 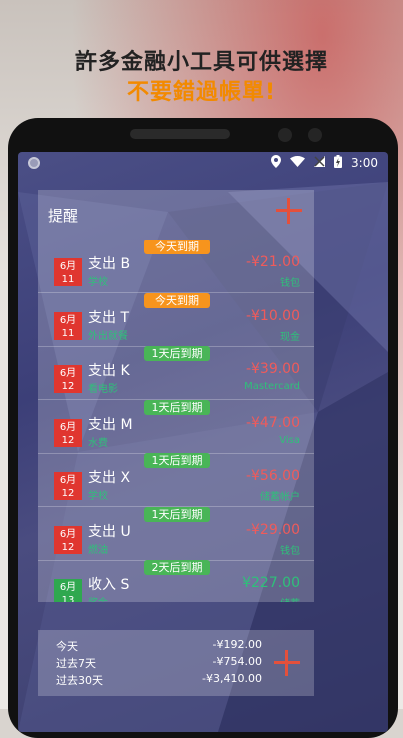 What do you see at coordinates (272, 476) in the screenshot?
I see `reminder-amount: -¥56.00` at bounding box center [272, 476].